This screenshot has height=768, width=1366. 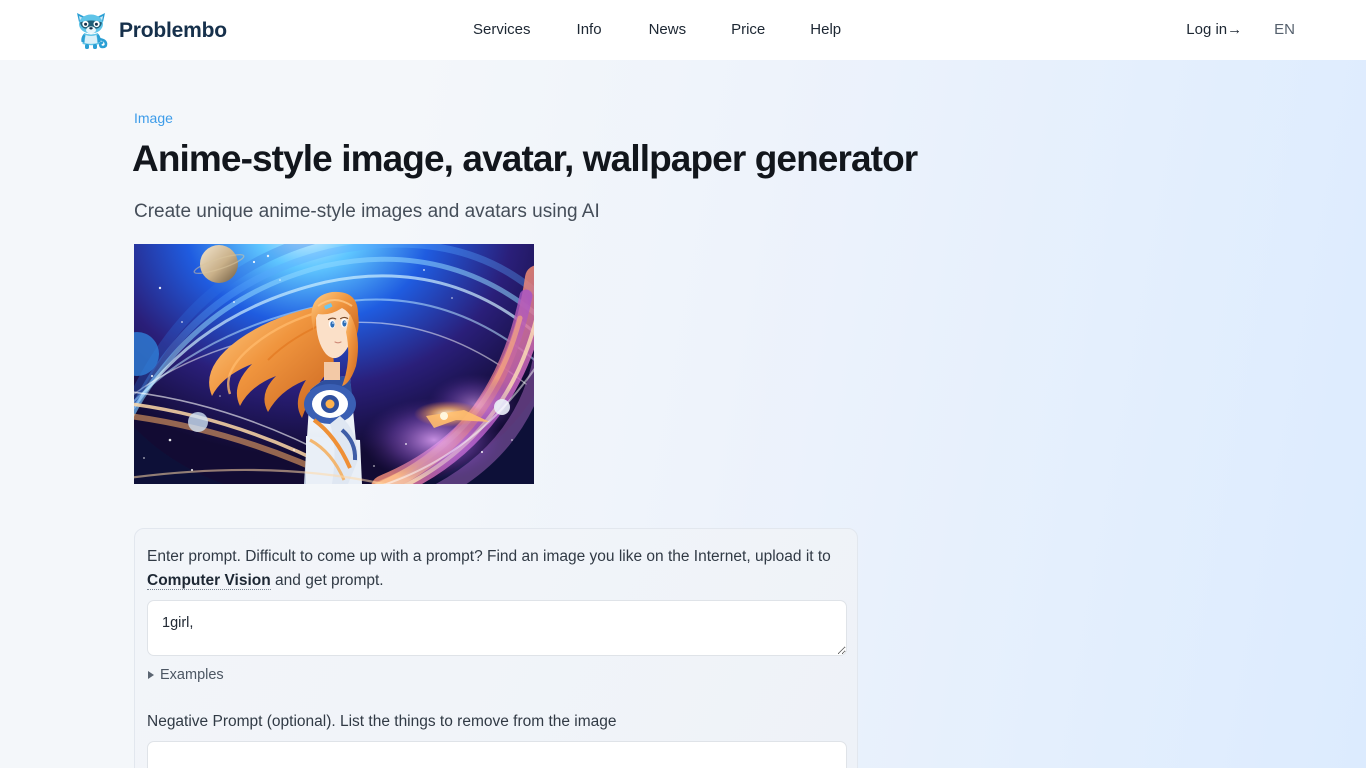 What do you see at coordinates (748, 30) in the screenshot?
I see `nav-item-price: Price` at bounding box center [748, 30].